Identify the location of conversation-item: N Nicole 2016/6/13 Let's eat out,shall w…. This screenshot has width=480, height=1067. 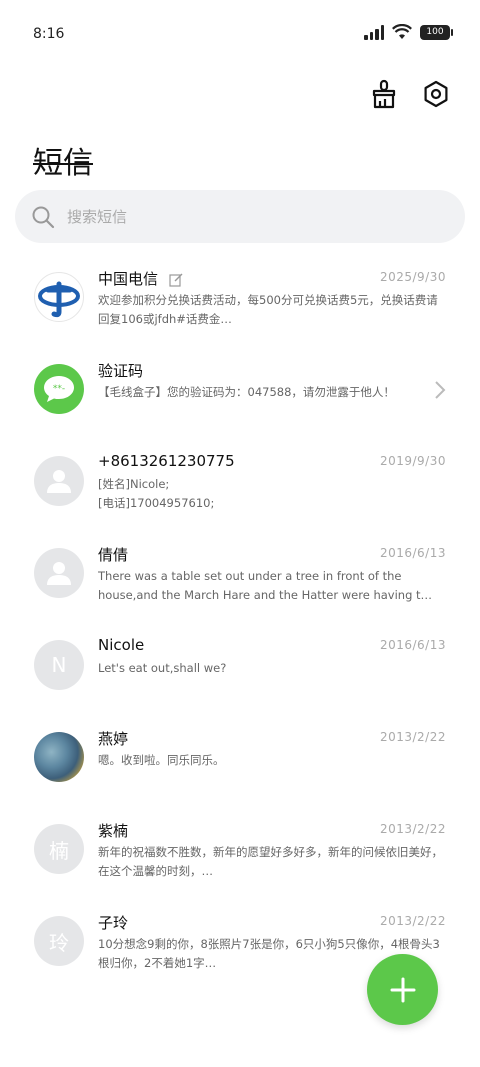
(240, 672).